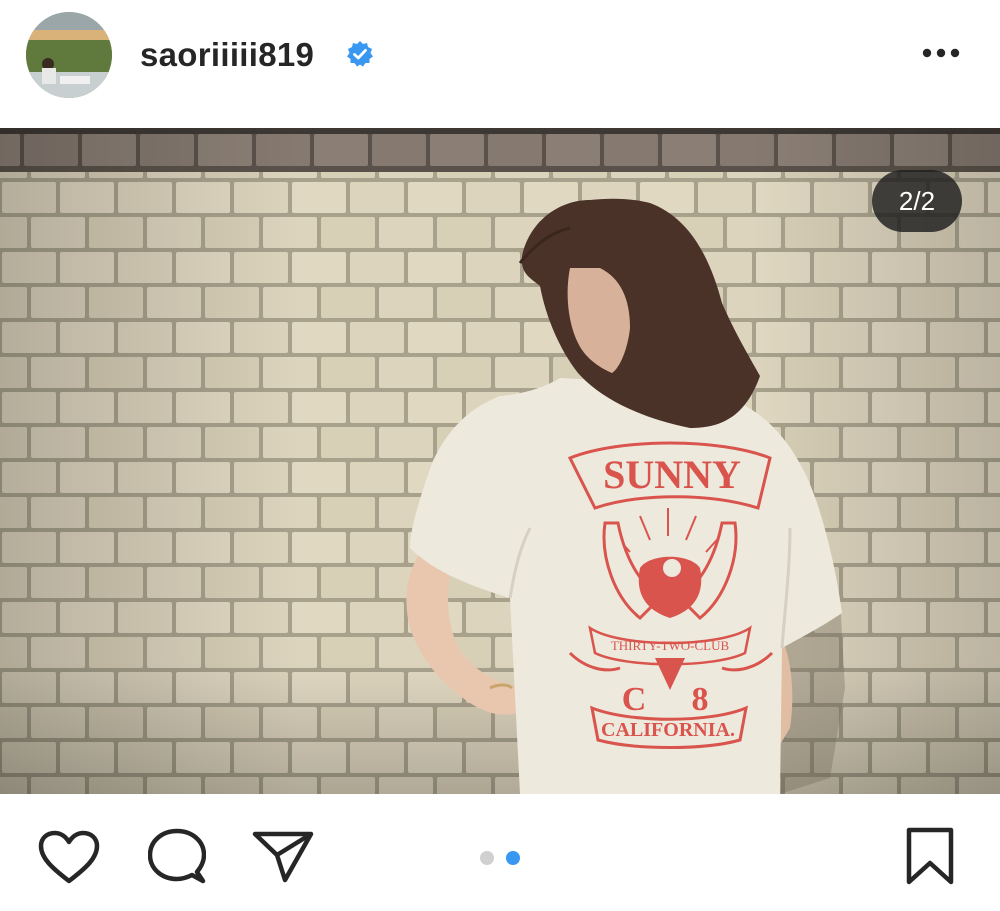  What do you see at coordinates (917, 201) in the screenshot?
I see `carousel-counter: 2/2` at bounding box center [917, 201].